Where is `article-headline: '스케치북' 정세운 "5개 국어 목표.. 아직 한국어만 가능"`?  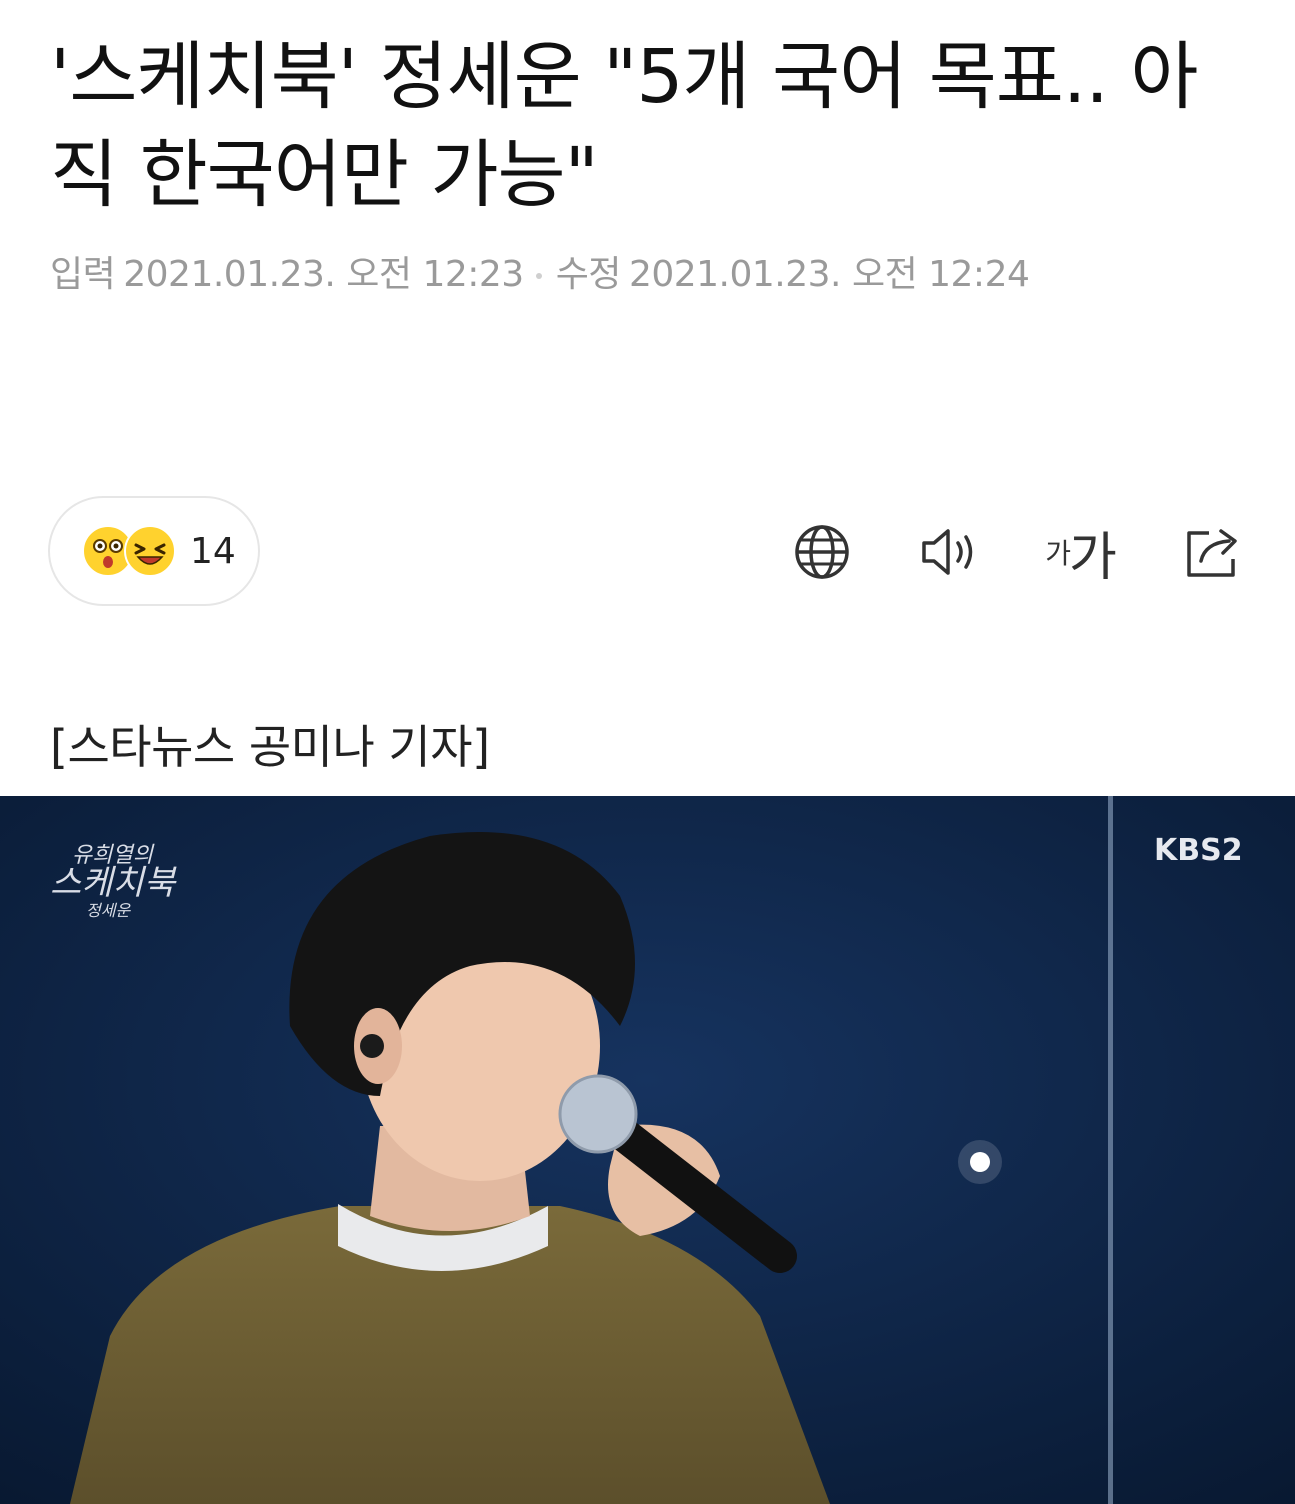 article-headline: '스케치북' 정세운 "5개 국어 목표.. 아직 한국어만 가능" is located at coordinates (624, 126).